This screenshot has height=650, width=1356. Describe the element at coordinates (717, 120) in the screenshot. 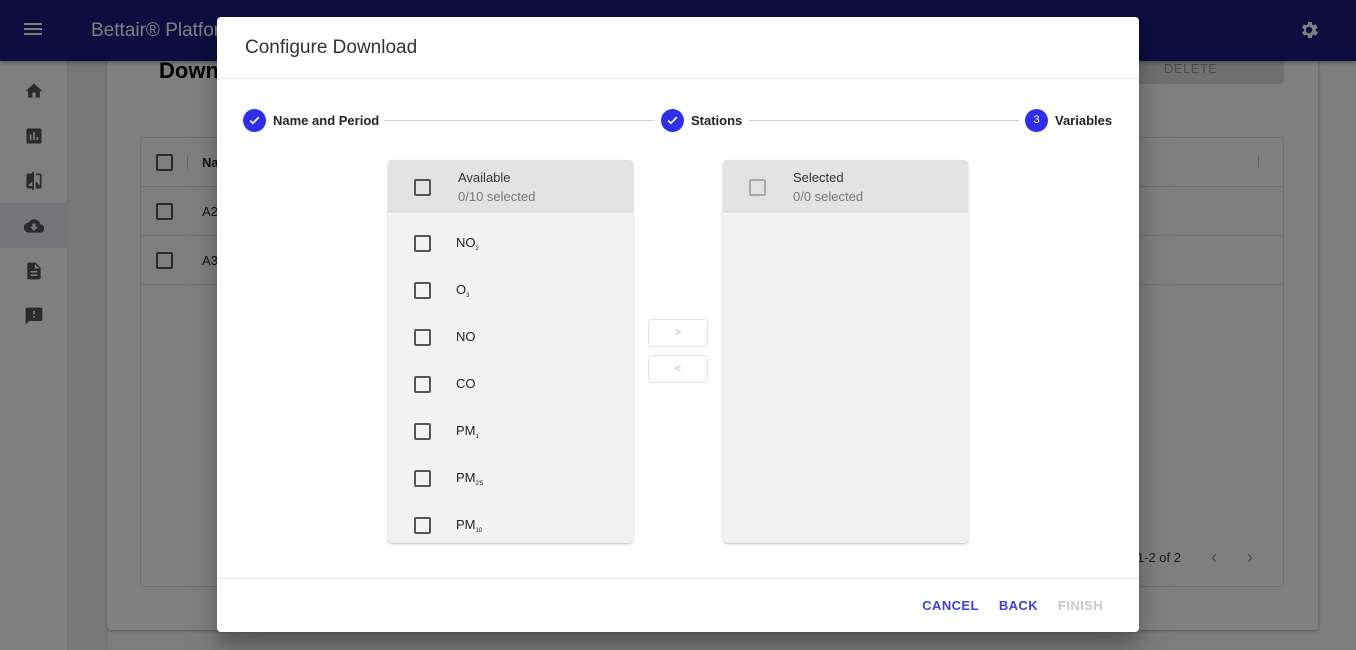

I see `step-label: Stations` at that location.